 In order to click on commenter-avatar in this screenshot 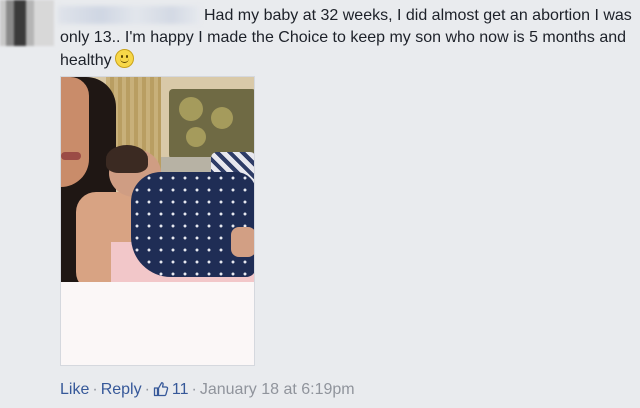, I will do `click(27, 23)`.